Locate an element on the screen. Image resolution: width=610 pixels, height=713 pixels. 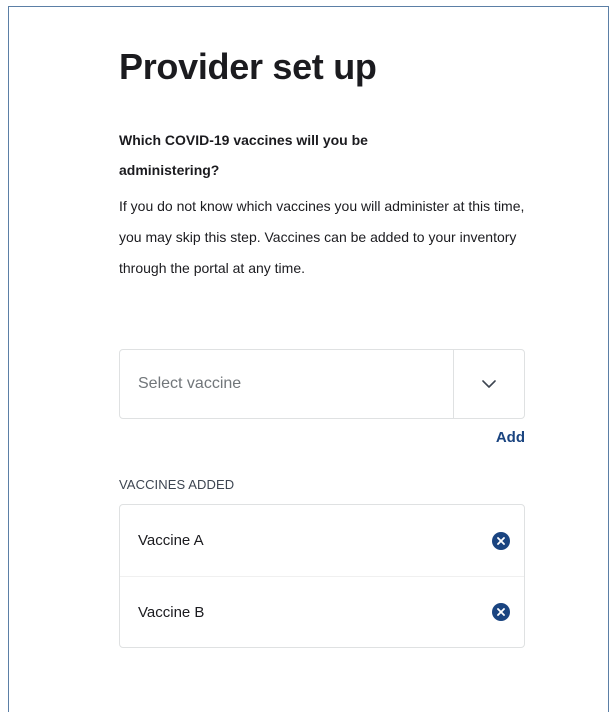
vaccine-list-item: Vaccine A is located at coordinates (322, 540).